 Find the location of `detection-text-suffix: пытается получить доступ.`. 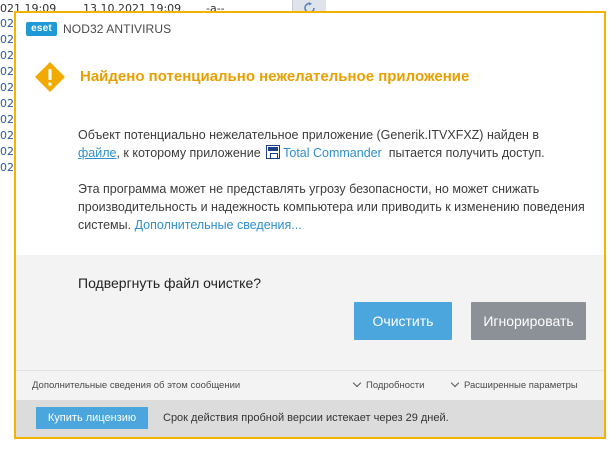

detection-text-suffix: пытается получить доступ. is located at coordinates (466, 153).